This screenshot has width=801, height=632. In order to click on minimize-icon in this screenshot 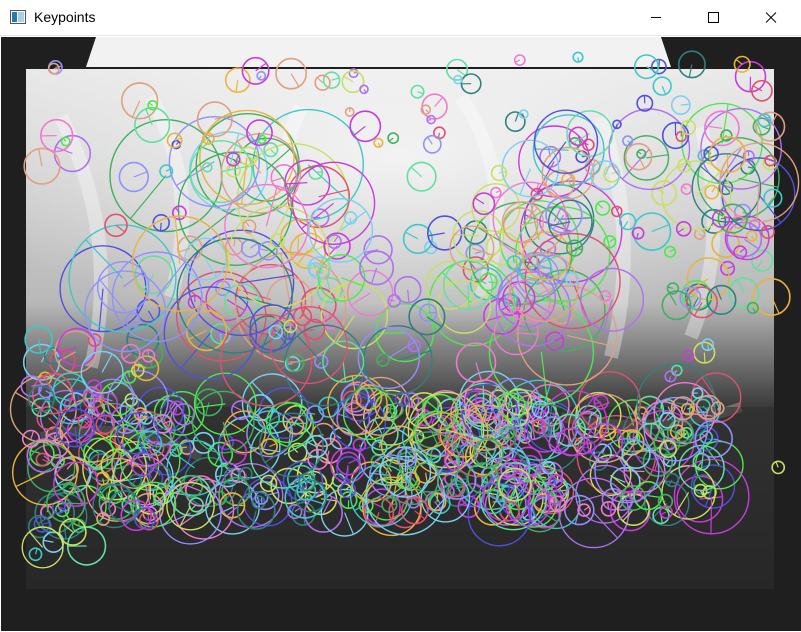, I will do `click(656, 17)`.